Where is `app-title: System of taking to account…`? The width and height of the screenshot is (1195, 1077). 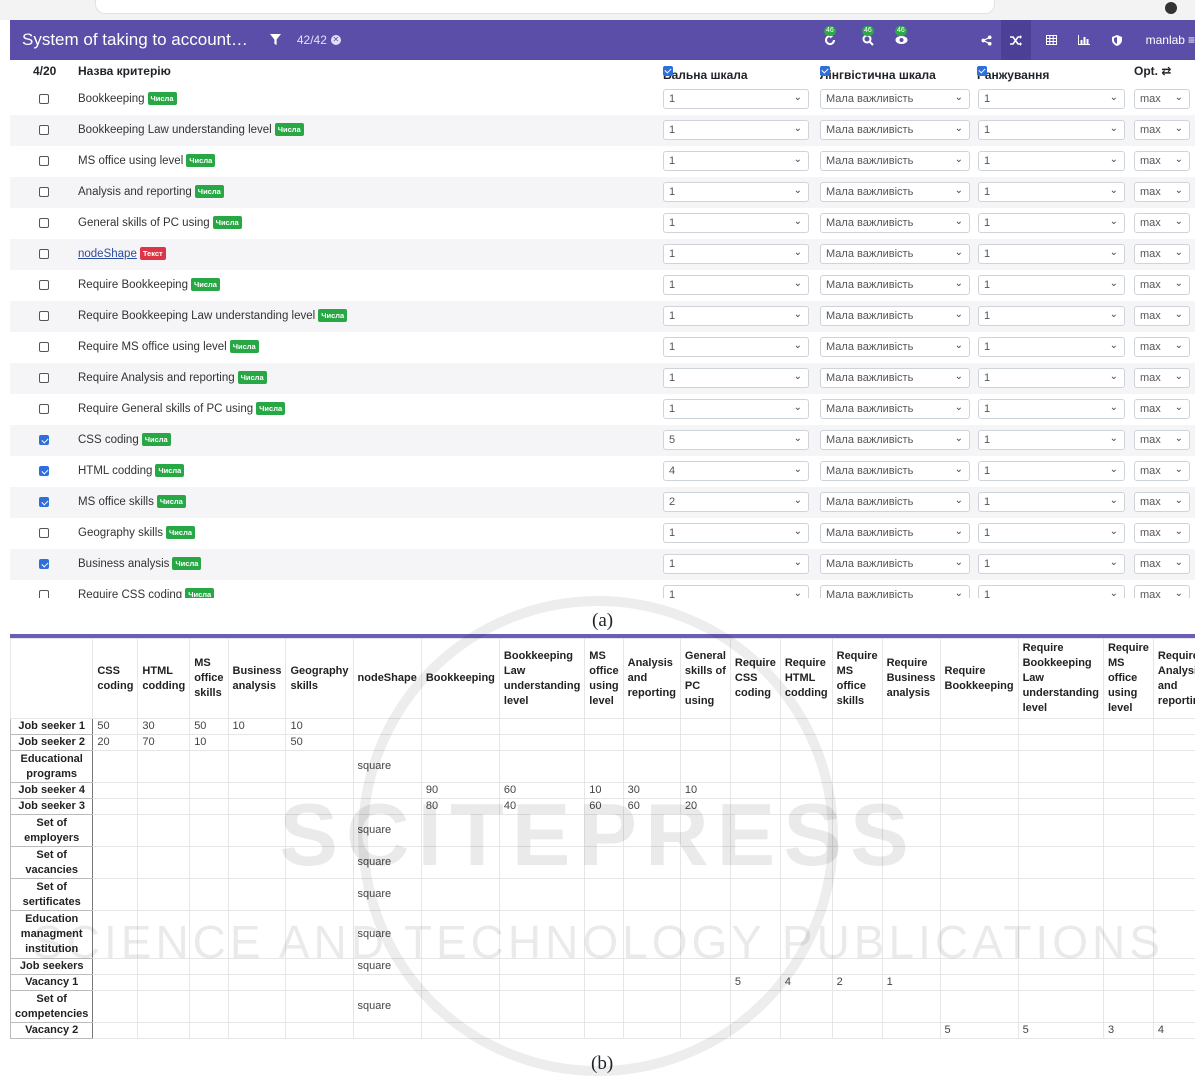 app-title: System of taking to account… is located at coordinates (135, 40).